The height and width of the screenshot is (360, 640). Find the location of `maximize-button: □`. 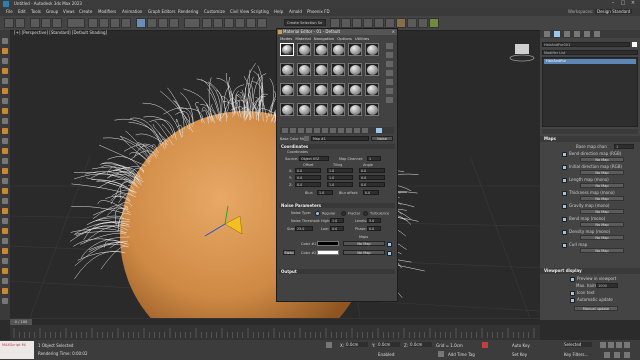

maximize-button: □ is located at coordinates (623, 3).